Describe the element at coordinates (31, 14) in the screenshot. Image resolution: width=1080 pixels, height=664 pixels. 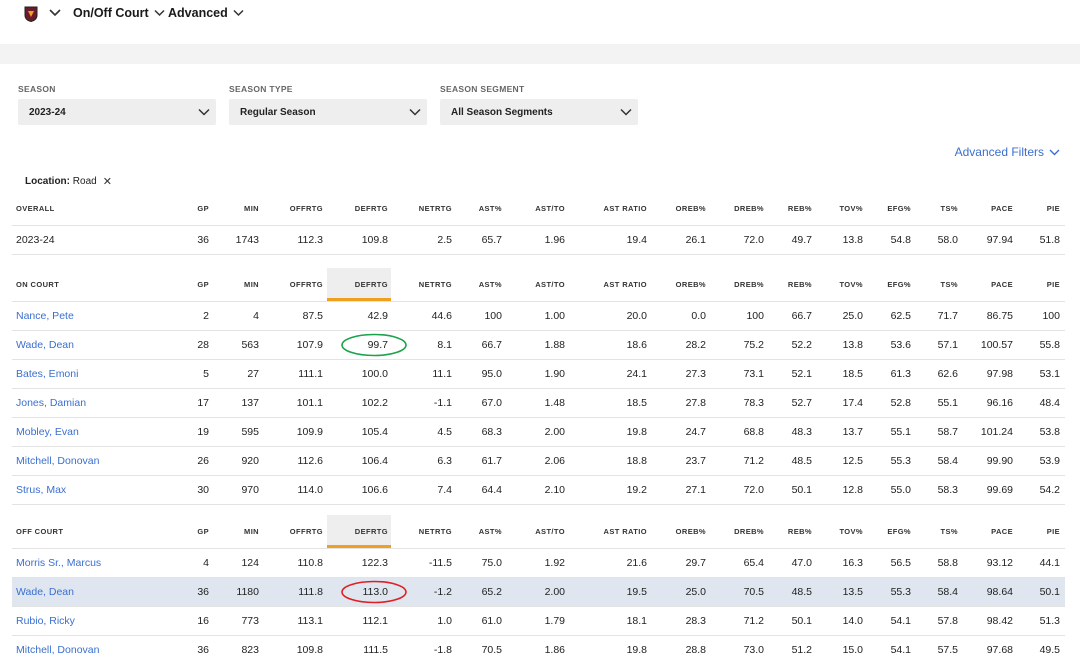
I see `team-logo-icon` at that location.